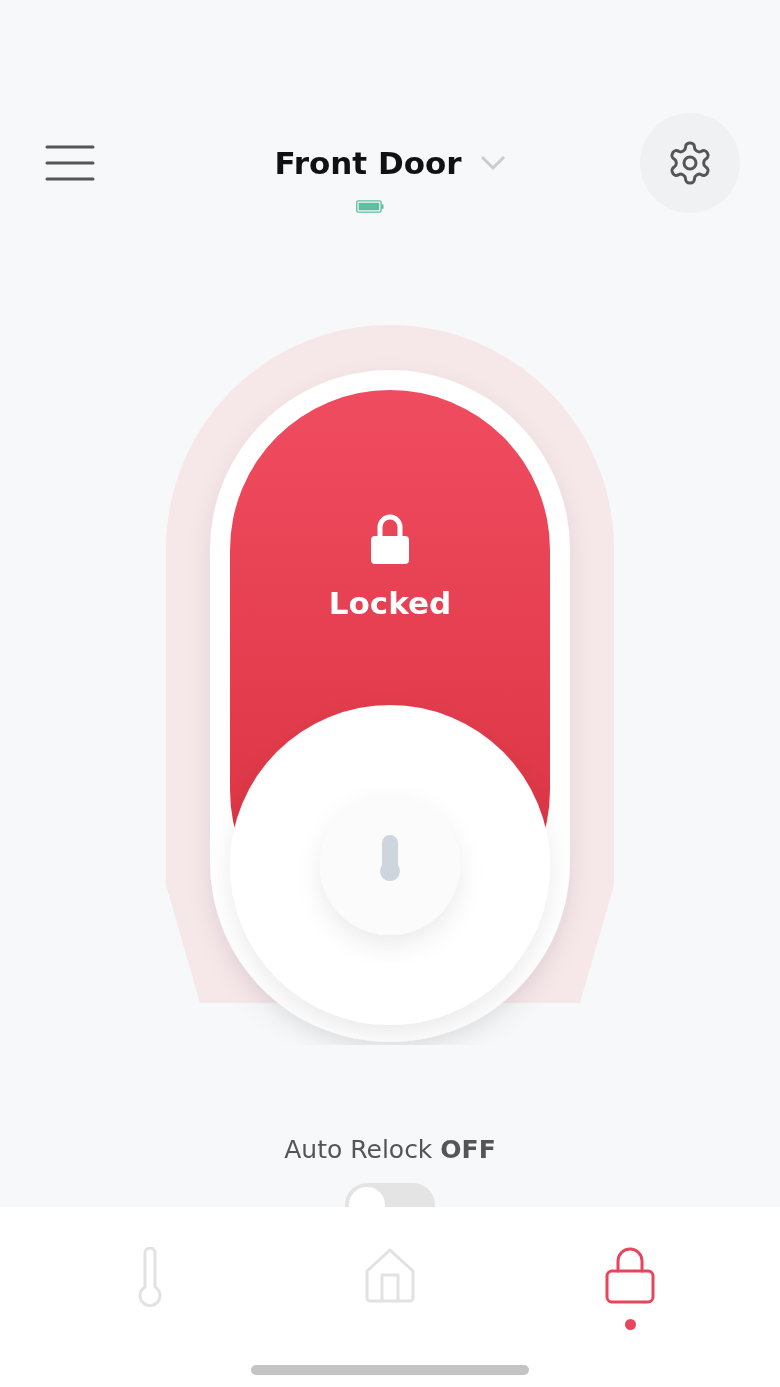 The image size is (780, 1387). I want to click on chevron-down-icon, so click(492, 163).